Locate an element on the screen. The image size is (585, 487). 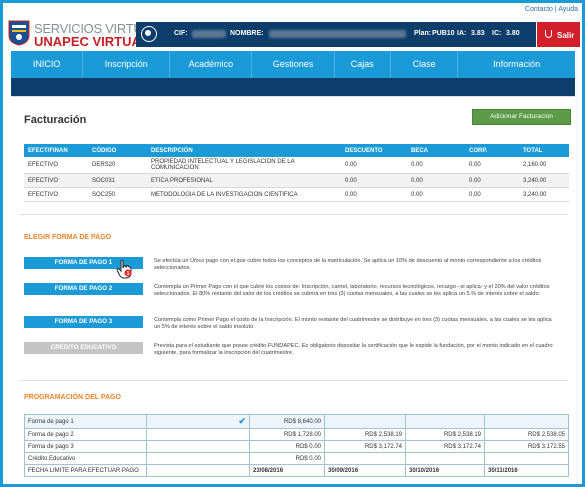
ia-label: IA: is located at coordinates (462, 33).